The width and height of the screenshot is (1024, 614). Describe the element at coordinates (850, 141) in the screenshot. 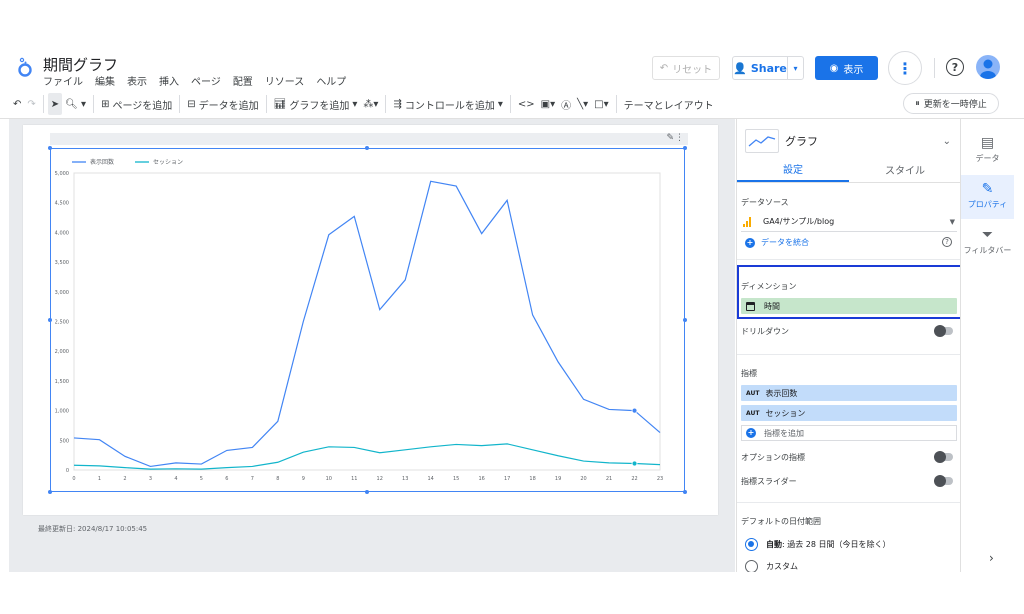

I see `chart-type-selector: グラフ ⌄` at that location.